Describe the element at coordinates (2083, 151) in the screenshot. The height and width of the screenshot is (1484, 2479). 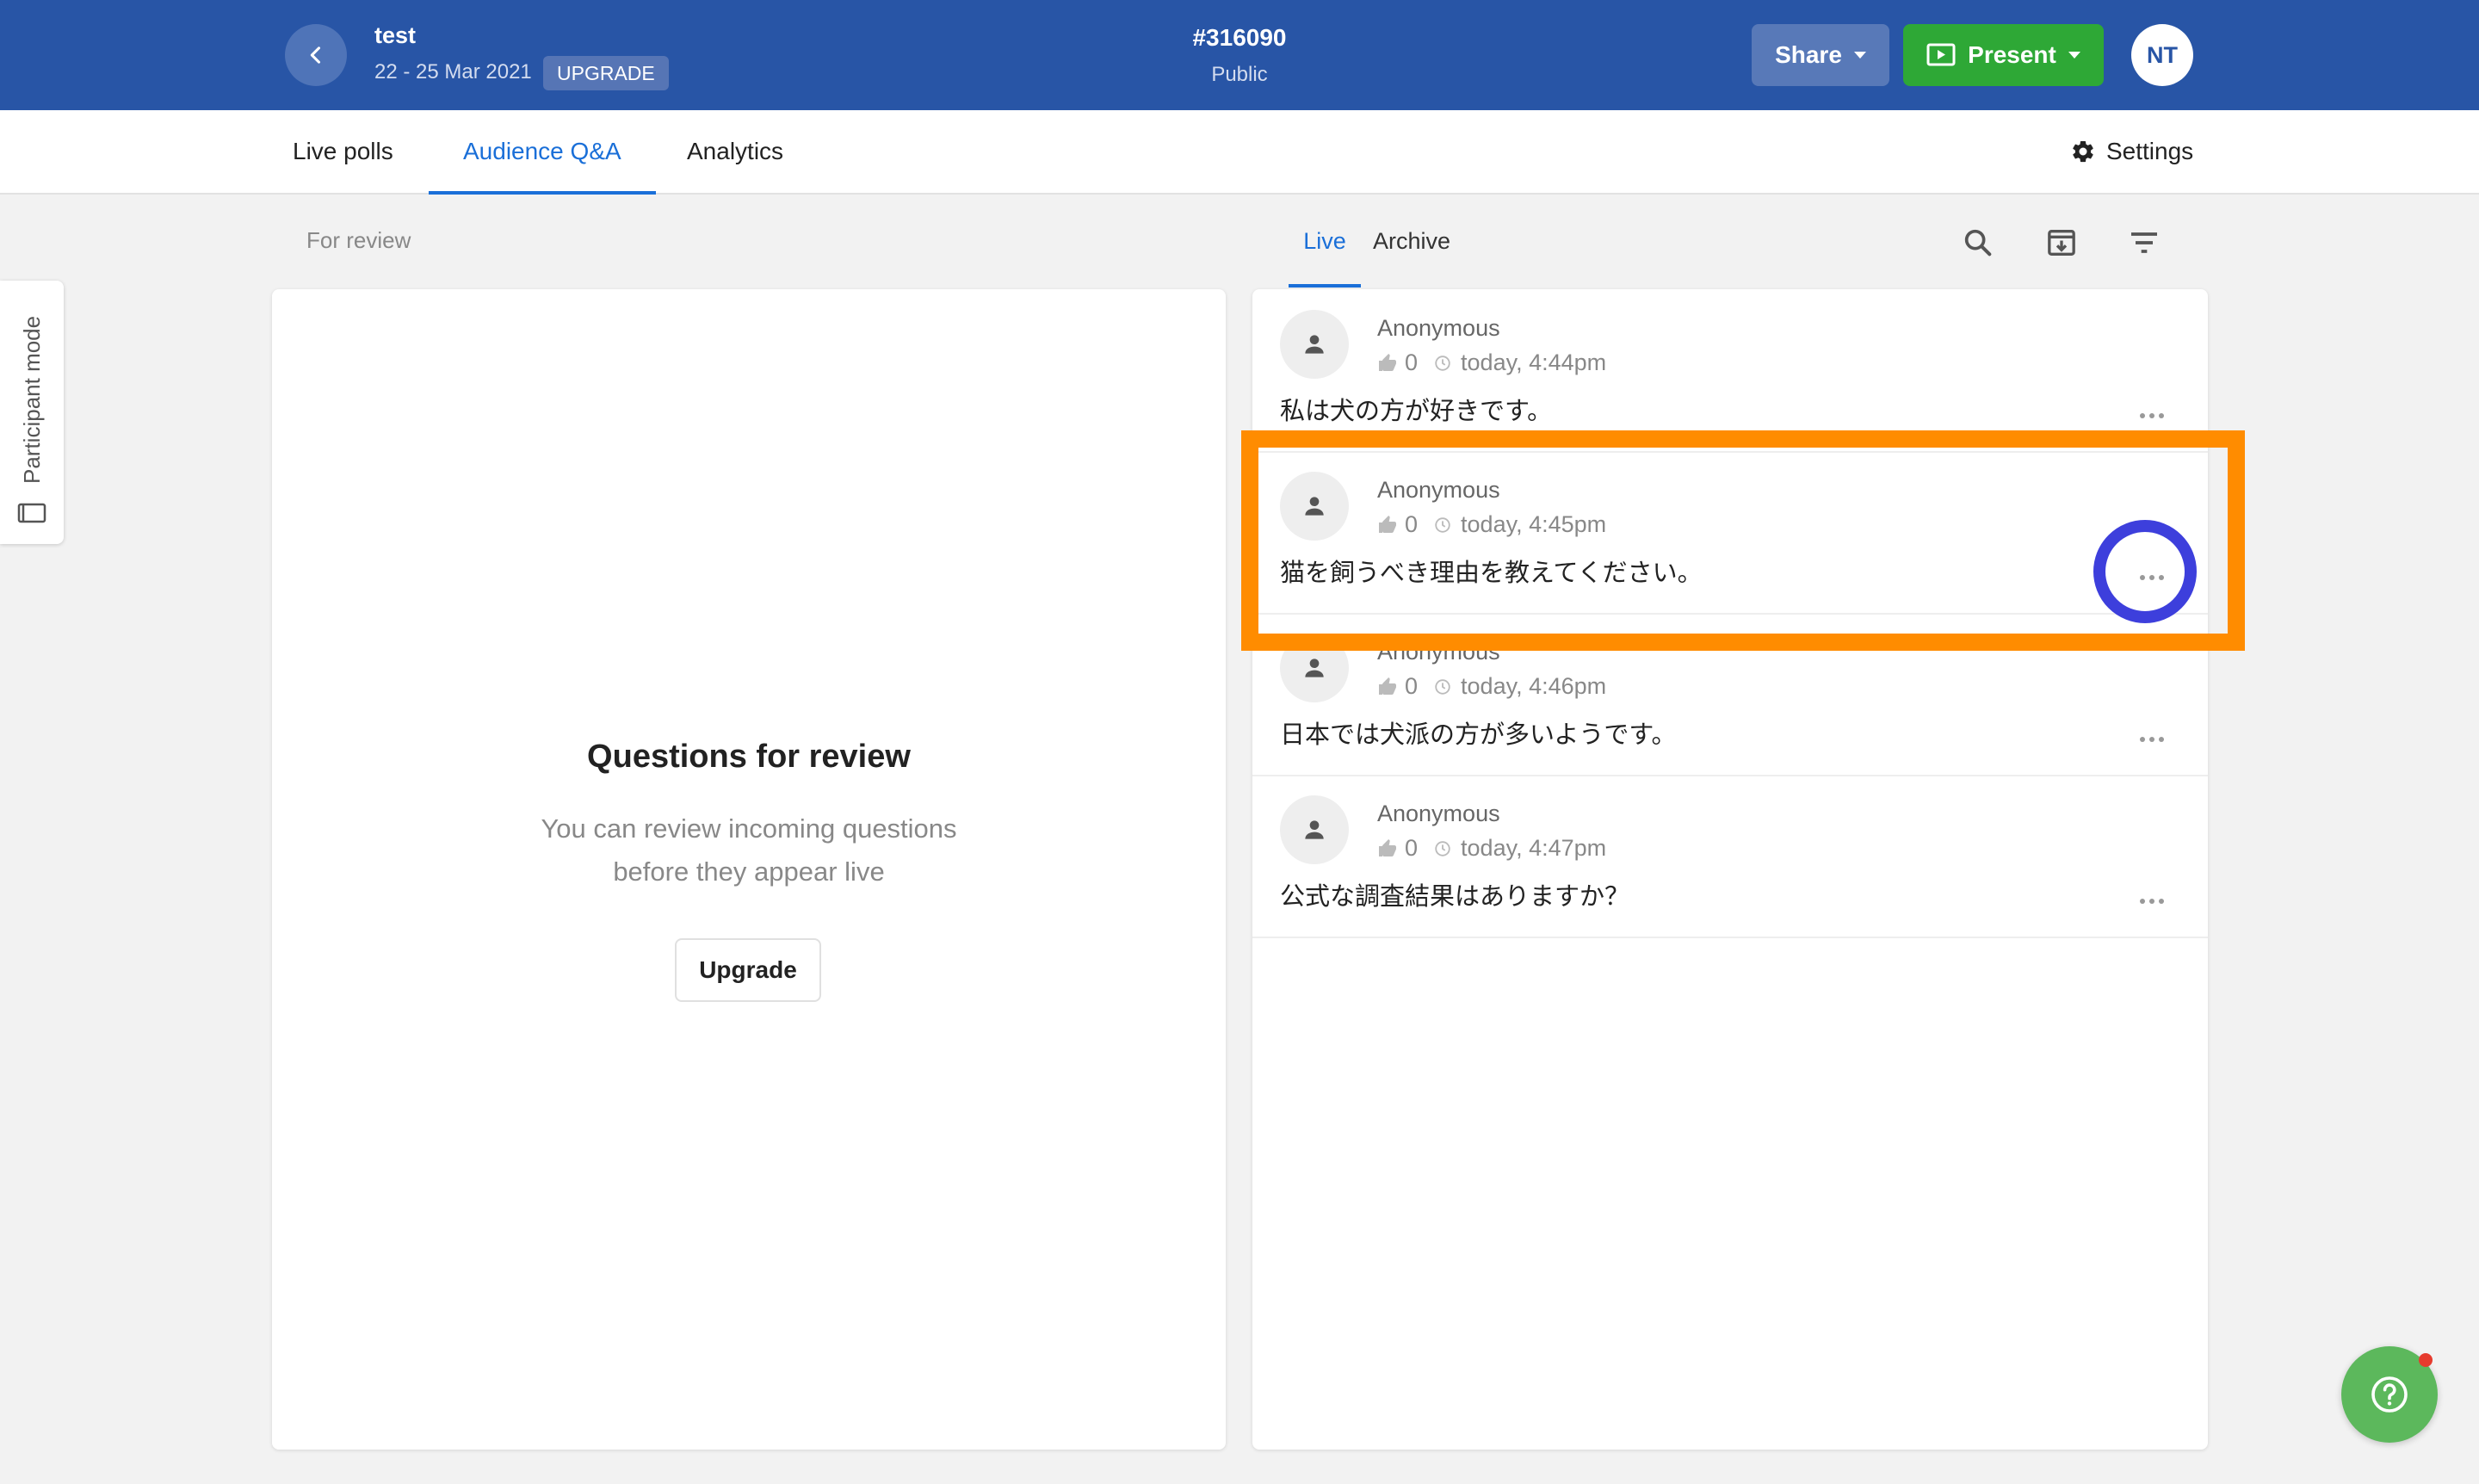
I see `gear-icon` at that location.